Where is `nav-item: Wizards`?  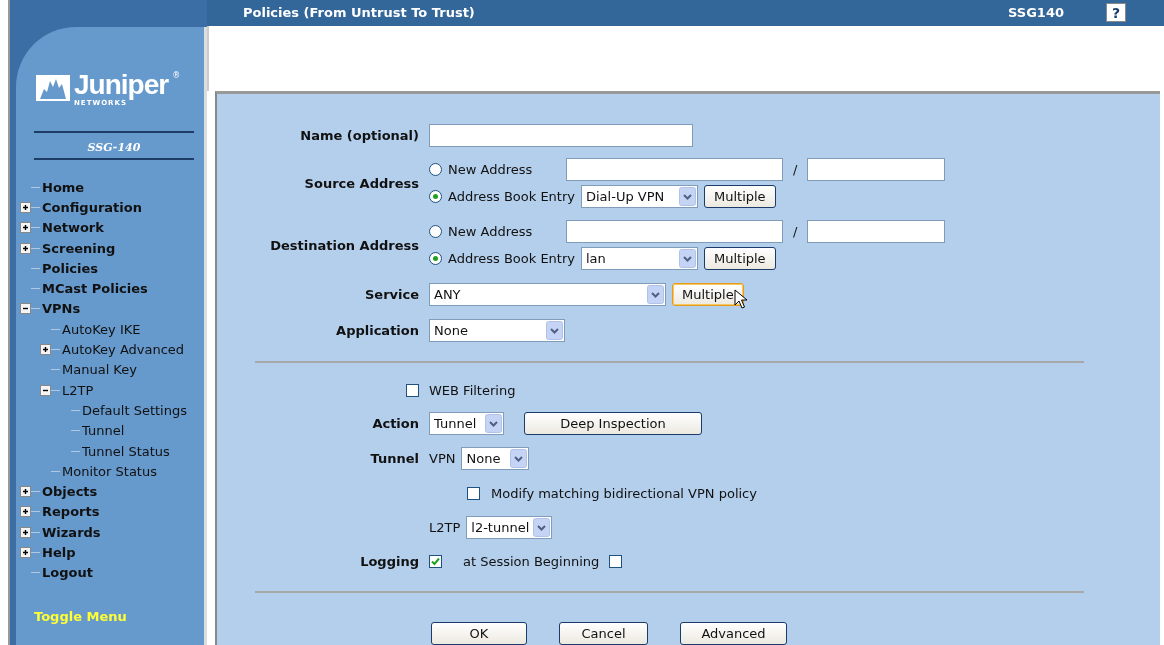
nav-item: Wizards is located at coordinates (71, 532).